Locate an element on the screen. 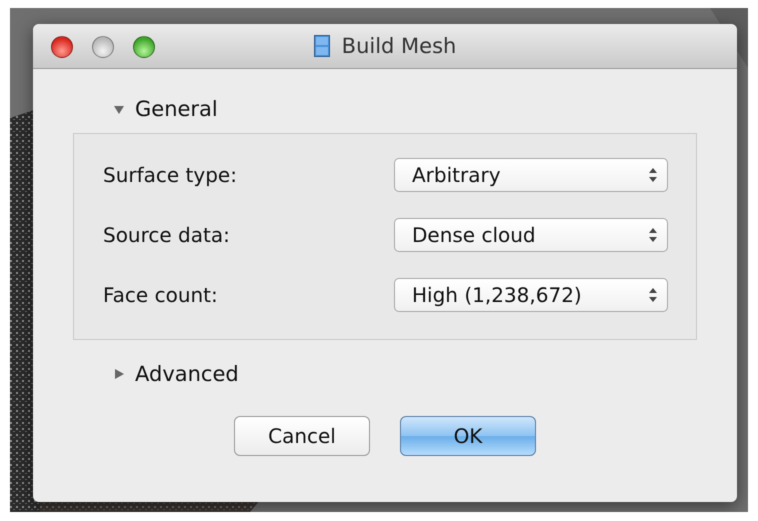 This screenshot has height=521, width=758. field-label: Face count: is located at coordinates (160, 295).